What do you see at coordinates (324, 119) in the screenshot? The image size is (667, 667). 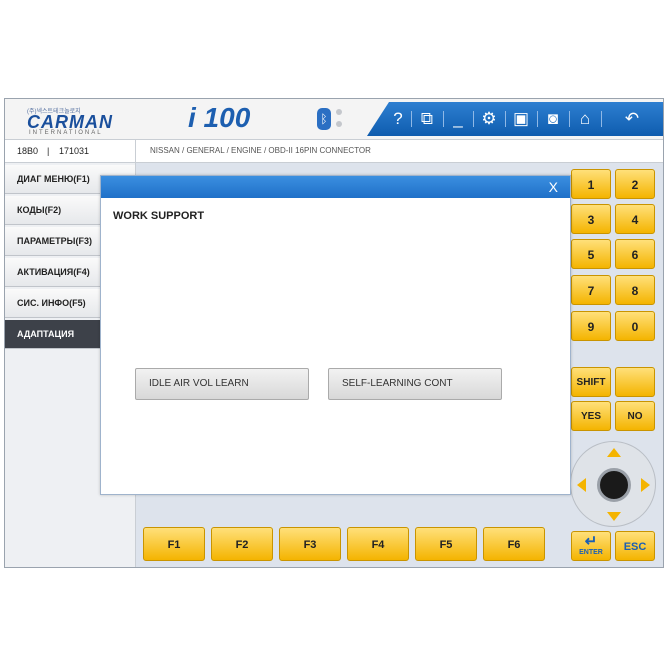 I see `bluetooth-icon: ᛒ` at bounding box center [324, 119].